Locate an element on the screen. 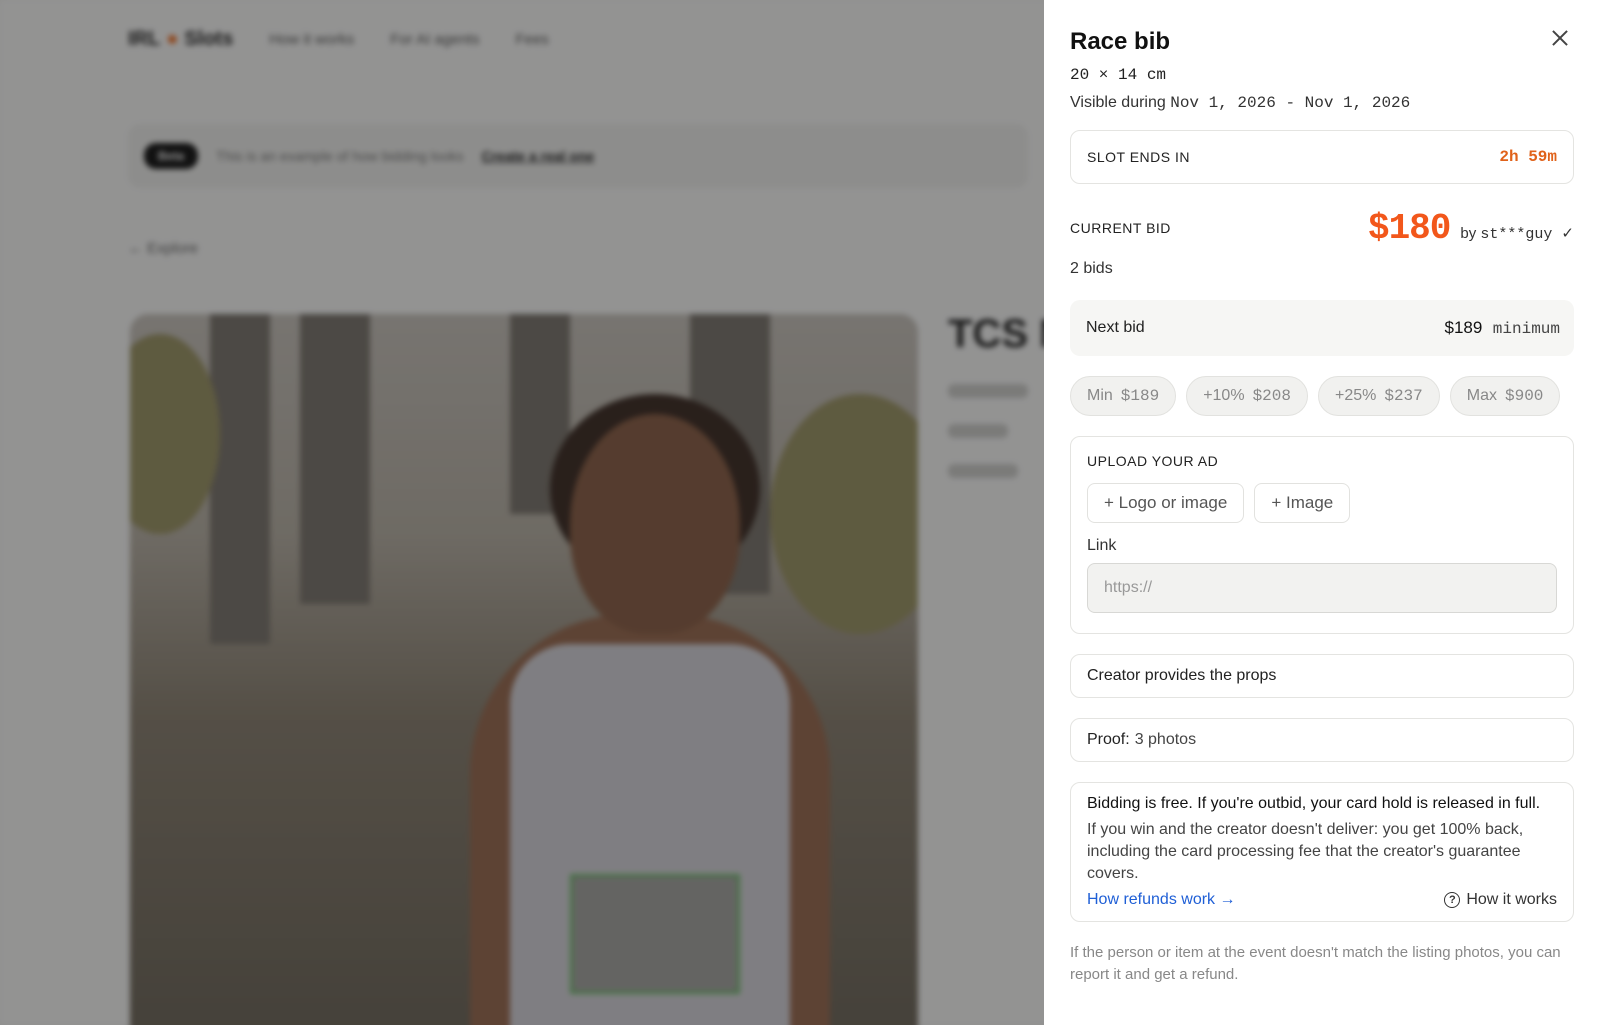 The height and width of the screenshot is (1025, 1600). proof-value: 3 photos is located at coordinates (1165, 739).